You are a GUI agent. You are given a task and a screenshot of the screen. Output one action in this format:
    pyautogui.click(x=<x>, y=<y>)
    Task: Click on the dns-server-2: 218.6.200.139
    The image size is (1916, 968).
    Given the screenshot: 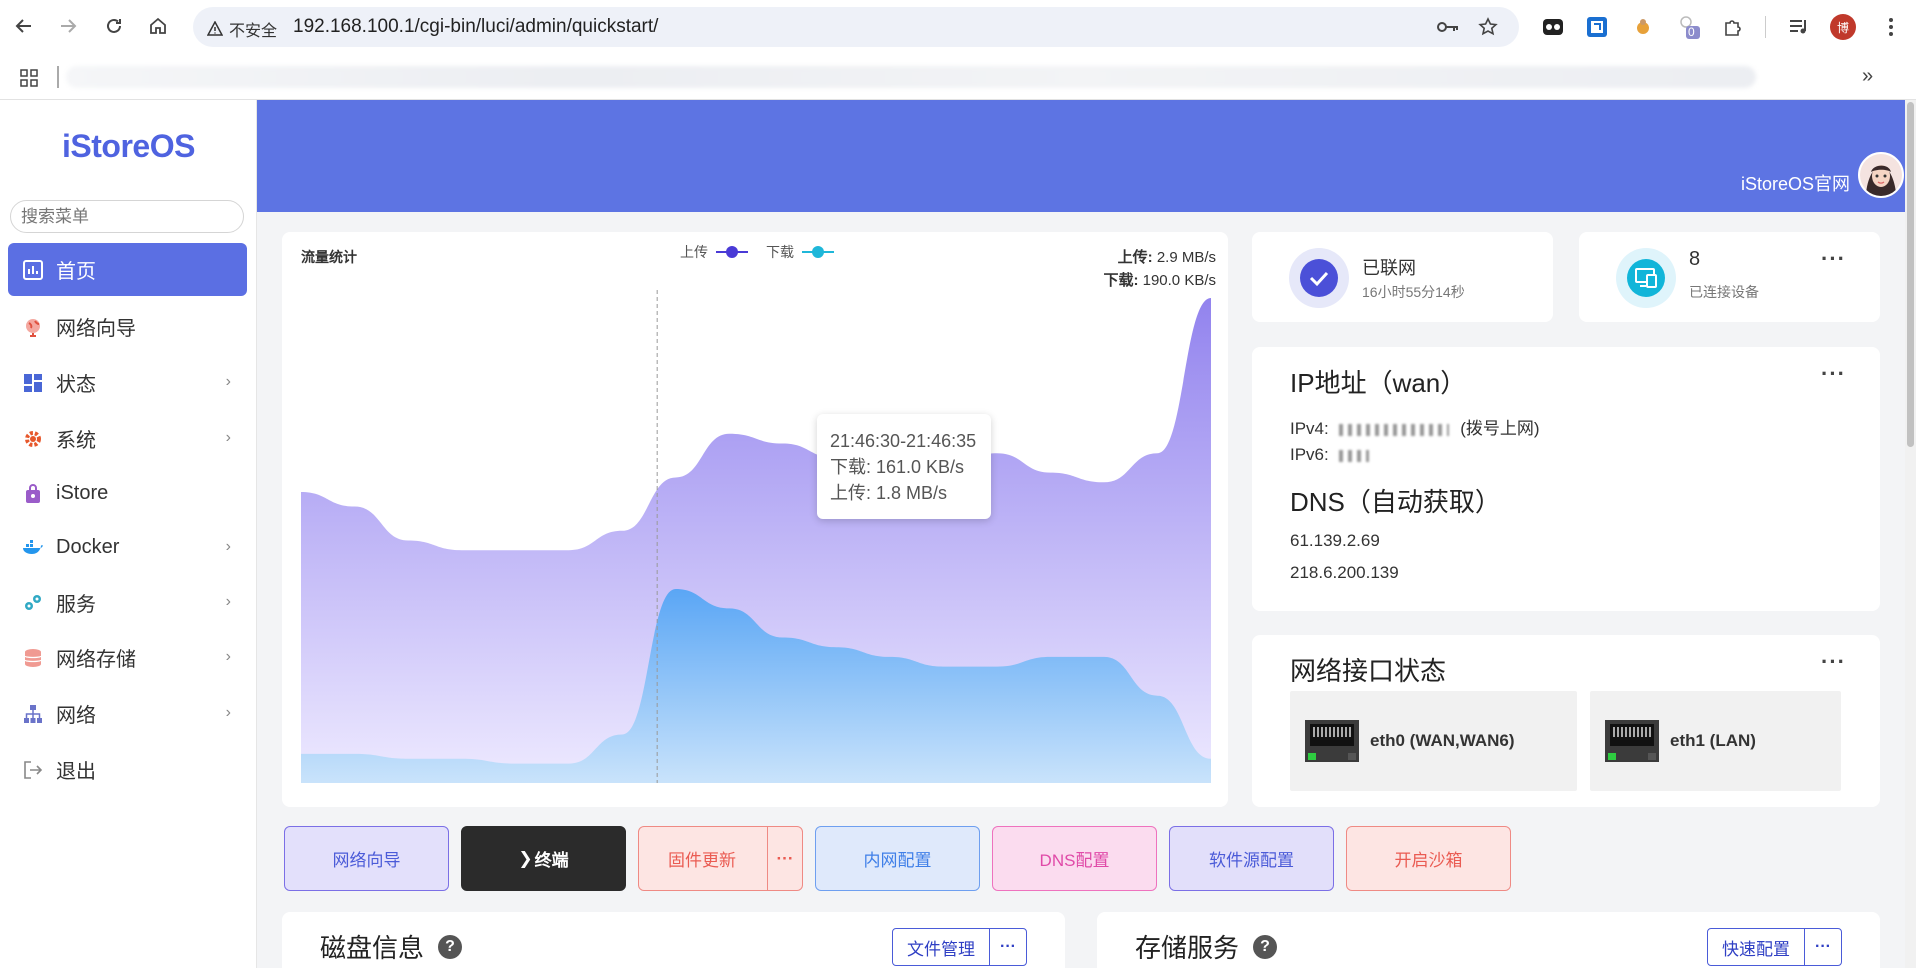 What is the action you would take?
    pyautogui.click(x=1344, y=572)
    